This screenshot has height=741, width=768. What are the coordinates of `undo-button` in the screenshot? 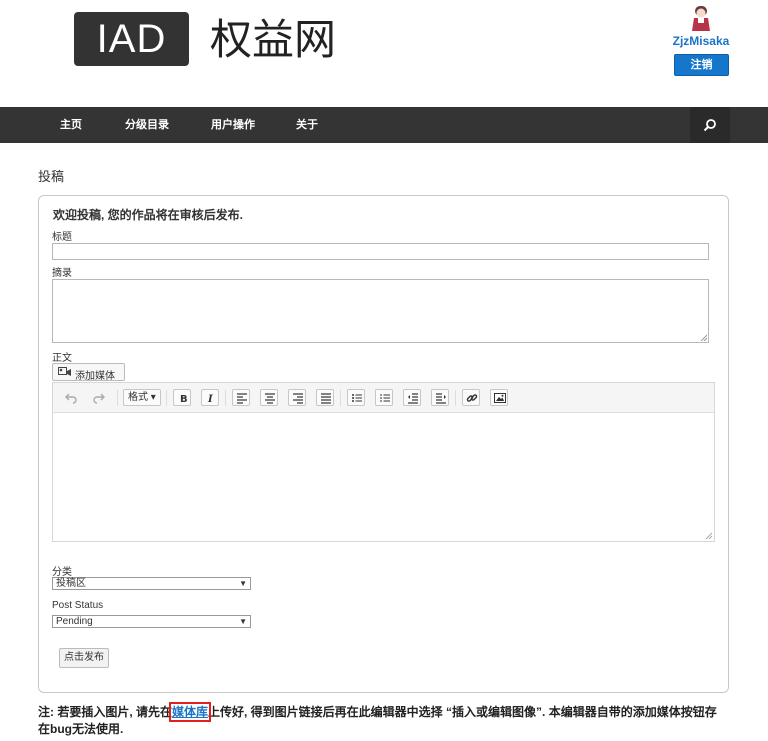 It's located at (70, 397).